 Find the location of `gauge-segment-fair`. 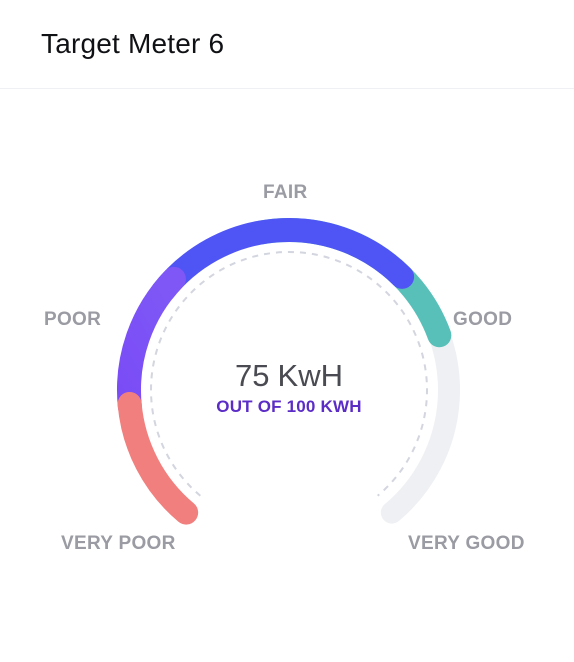

gauge-segment-fair is located at coordinates (282, 261).